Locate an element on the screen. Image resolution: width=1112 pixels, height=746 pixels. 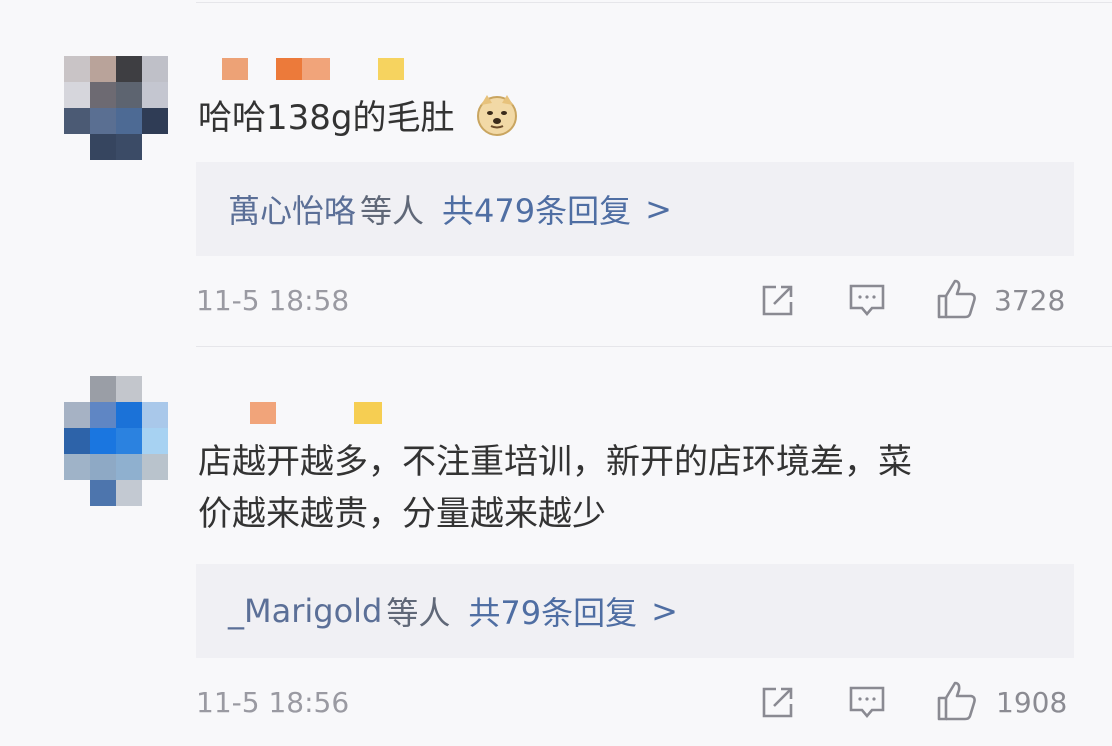
timestamp: 11-5 18:58 is located at coordinates (273, 300).